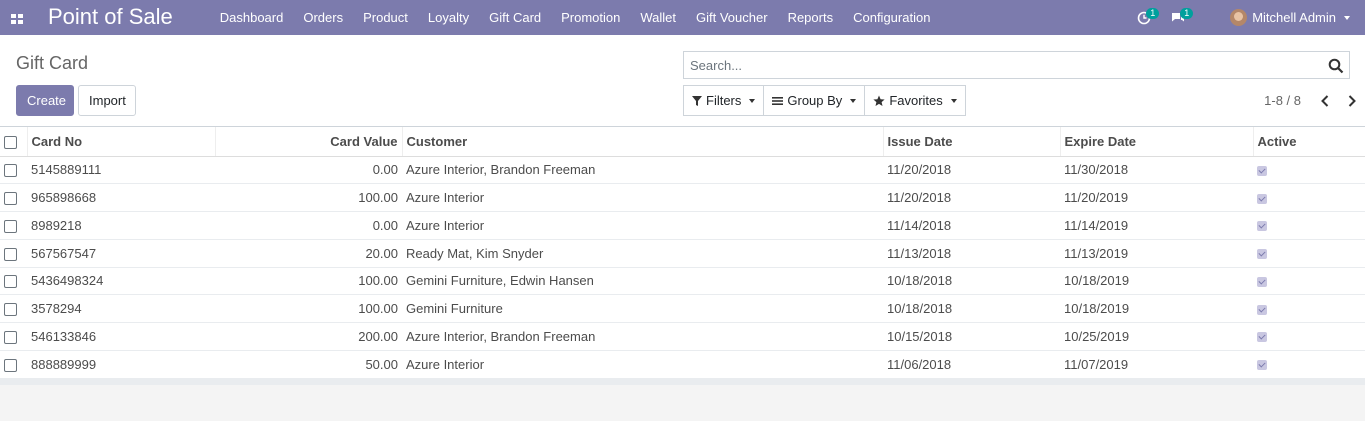 Image resolution: width=1365 pixels, height=421 pixels. I want to click on filter-icon, so click(697, 100).